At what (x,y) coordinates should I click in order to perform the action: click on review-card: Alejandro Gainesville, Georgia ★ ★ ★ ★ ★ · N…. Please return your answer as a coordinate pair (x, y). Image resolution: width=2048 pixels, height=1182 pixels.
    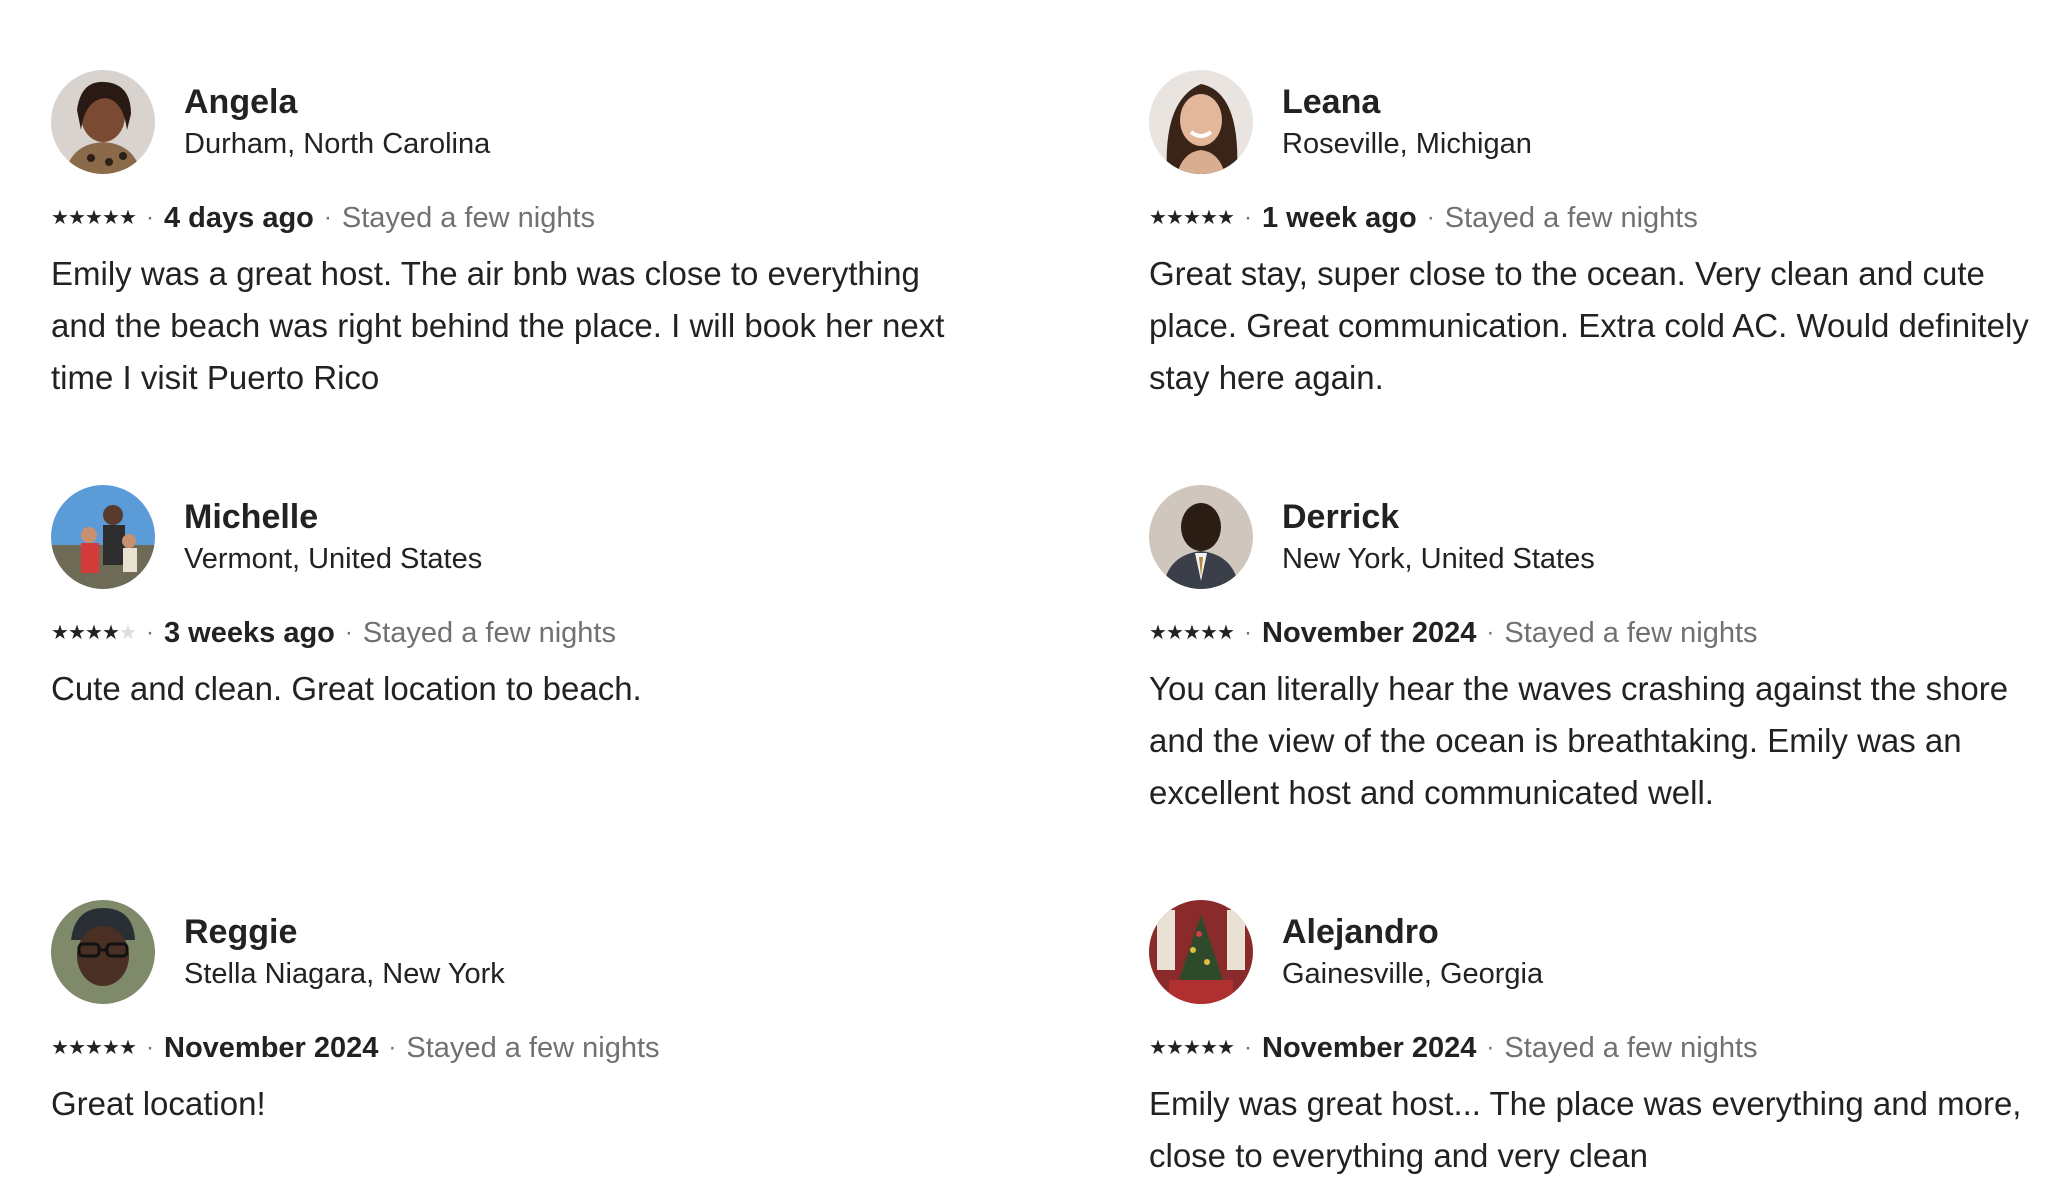
    Looking at the image, I should click on (1598, 1041).